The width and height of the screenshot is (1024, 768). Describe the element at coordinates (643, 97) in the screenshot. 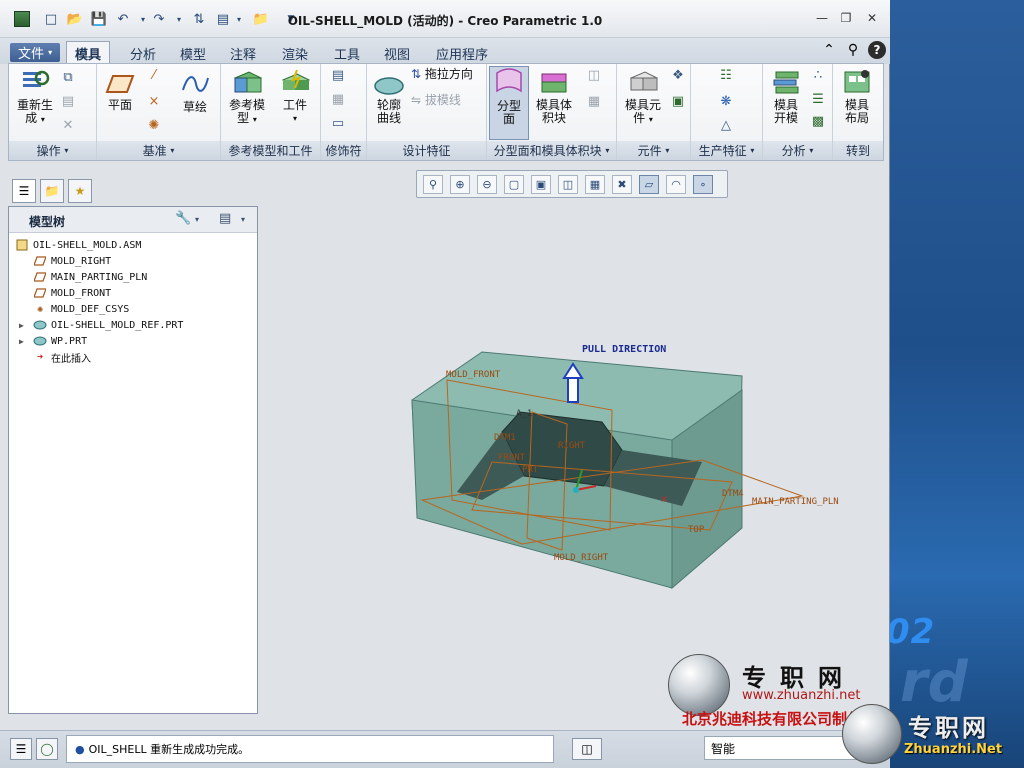

I see `mold-component-button: 模具元 件 ▾` at that location.